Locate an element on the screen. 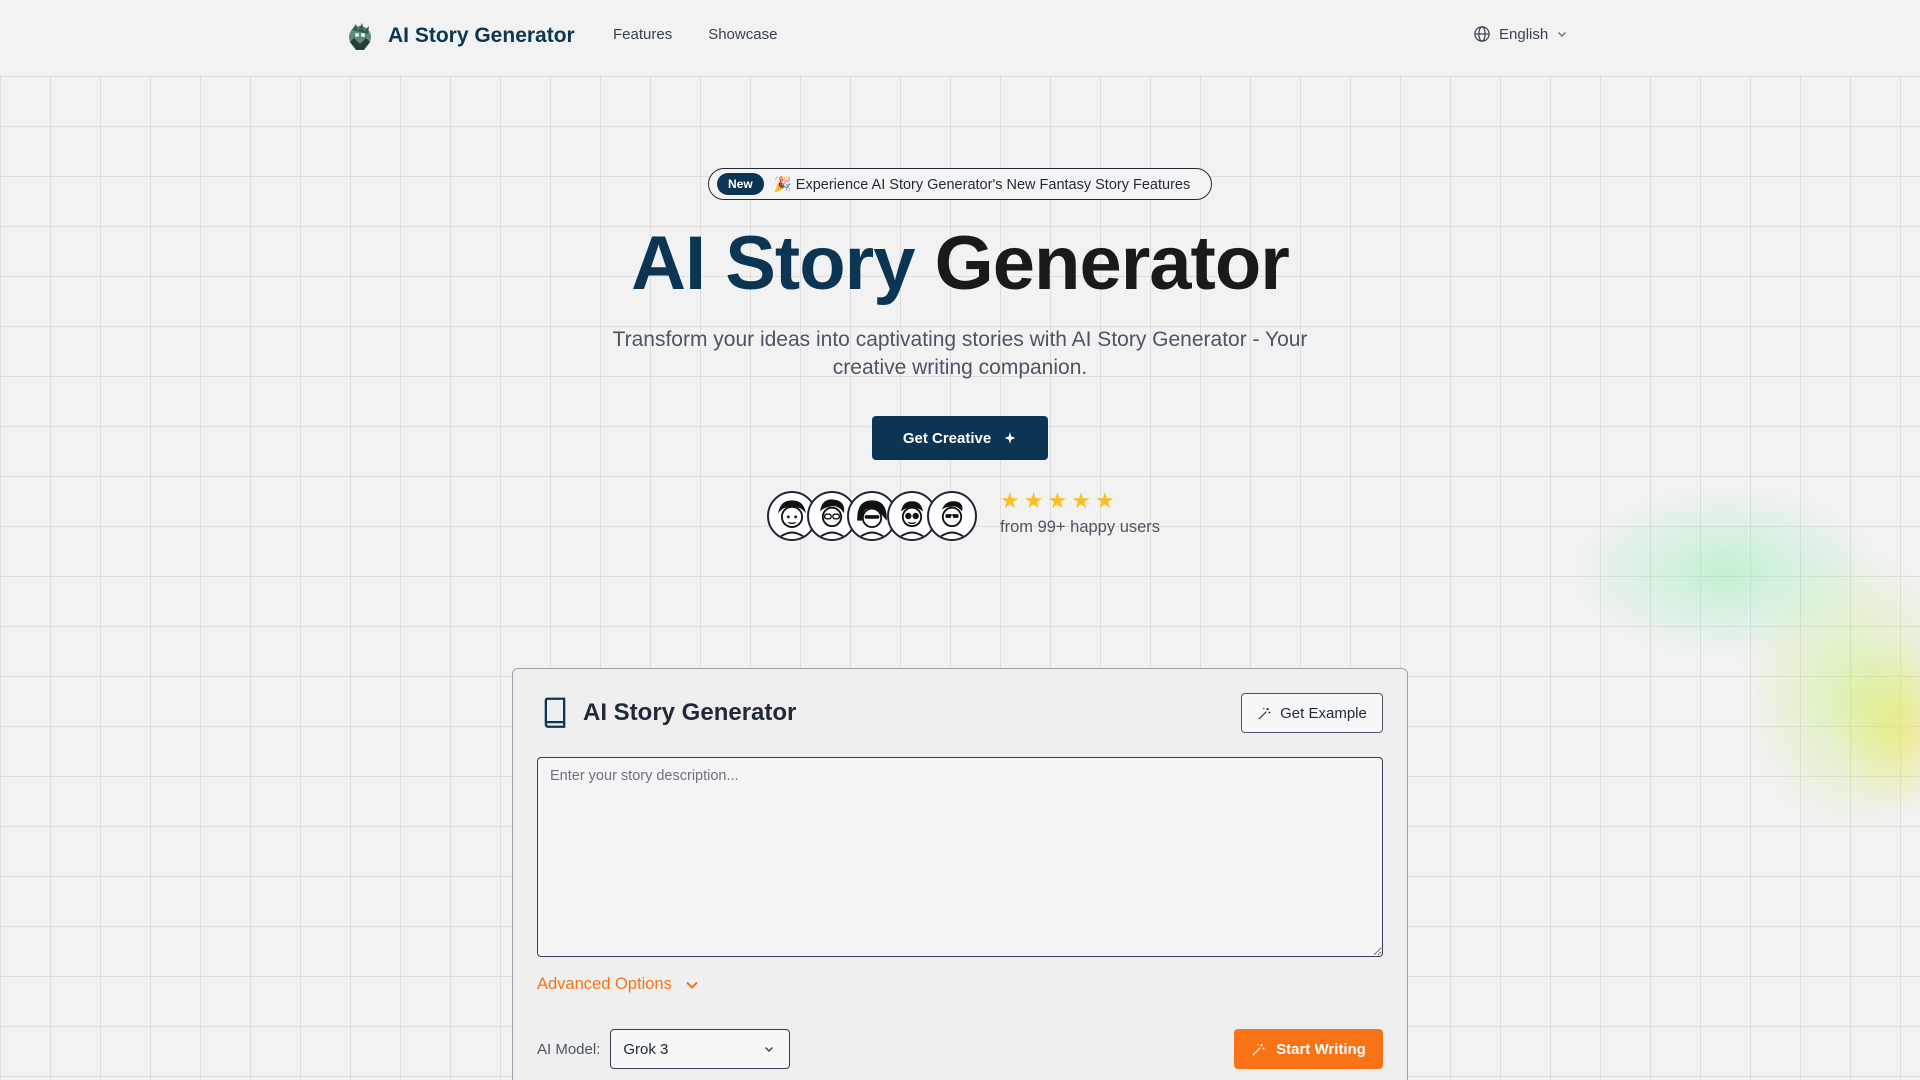 The height and width of the screenshot is (1080, 1920). user-rating: ★ ★ ★ ★ ★ from 99+ happy users is located at coordinates (1080, 513).